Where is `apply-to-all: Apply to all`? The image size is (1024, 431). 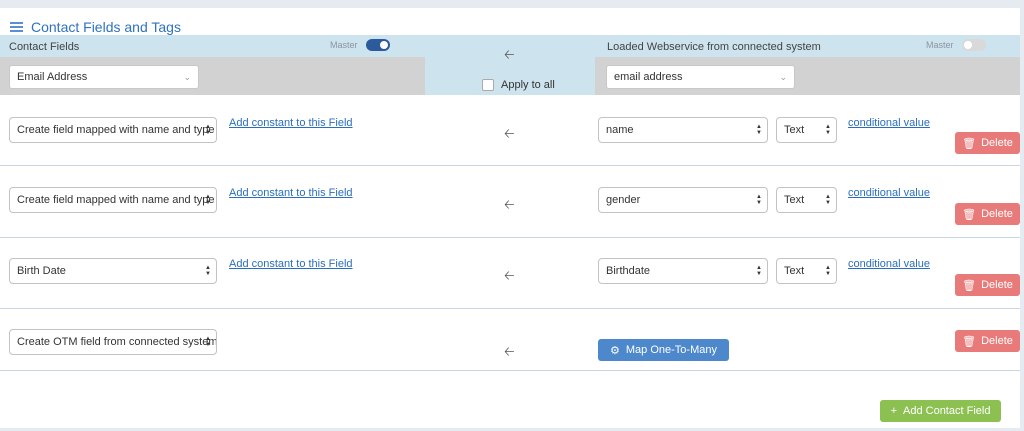 apply-to-all: Apply to all is located at coordinates (518, 85).